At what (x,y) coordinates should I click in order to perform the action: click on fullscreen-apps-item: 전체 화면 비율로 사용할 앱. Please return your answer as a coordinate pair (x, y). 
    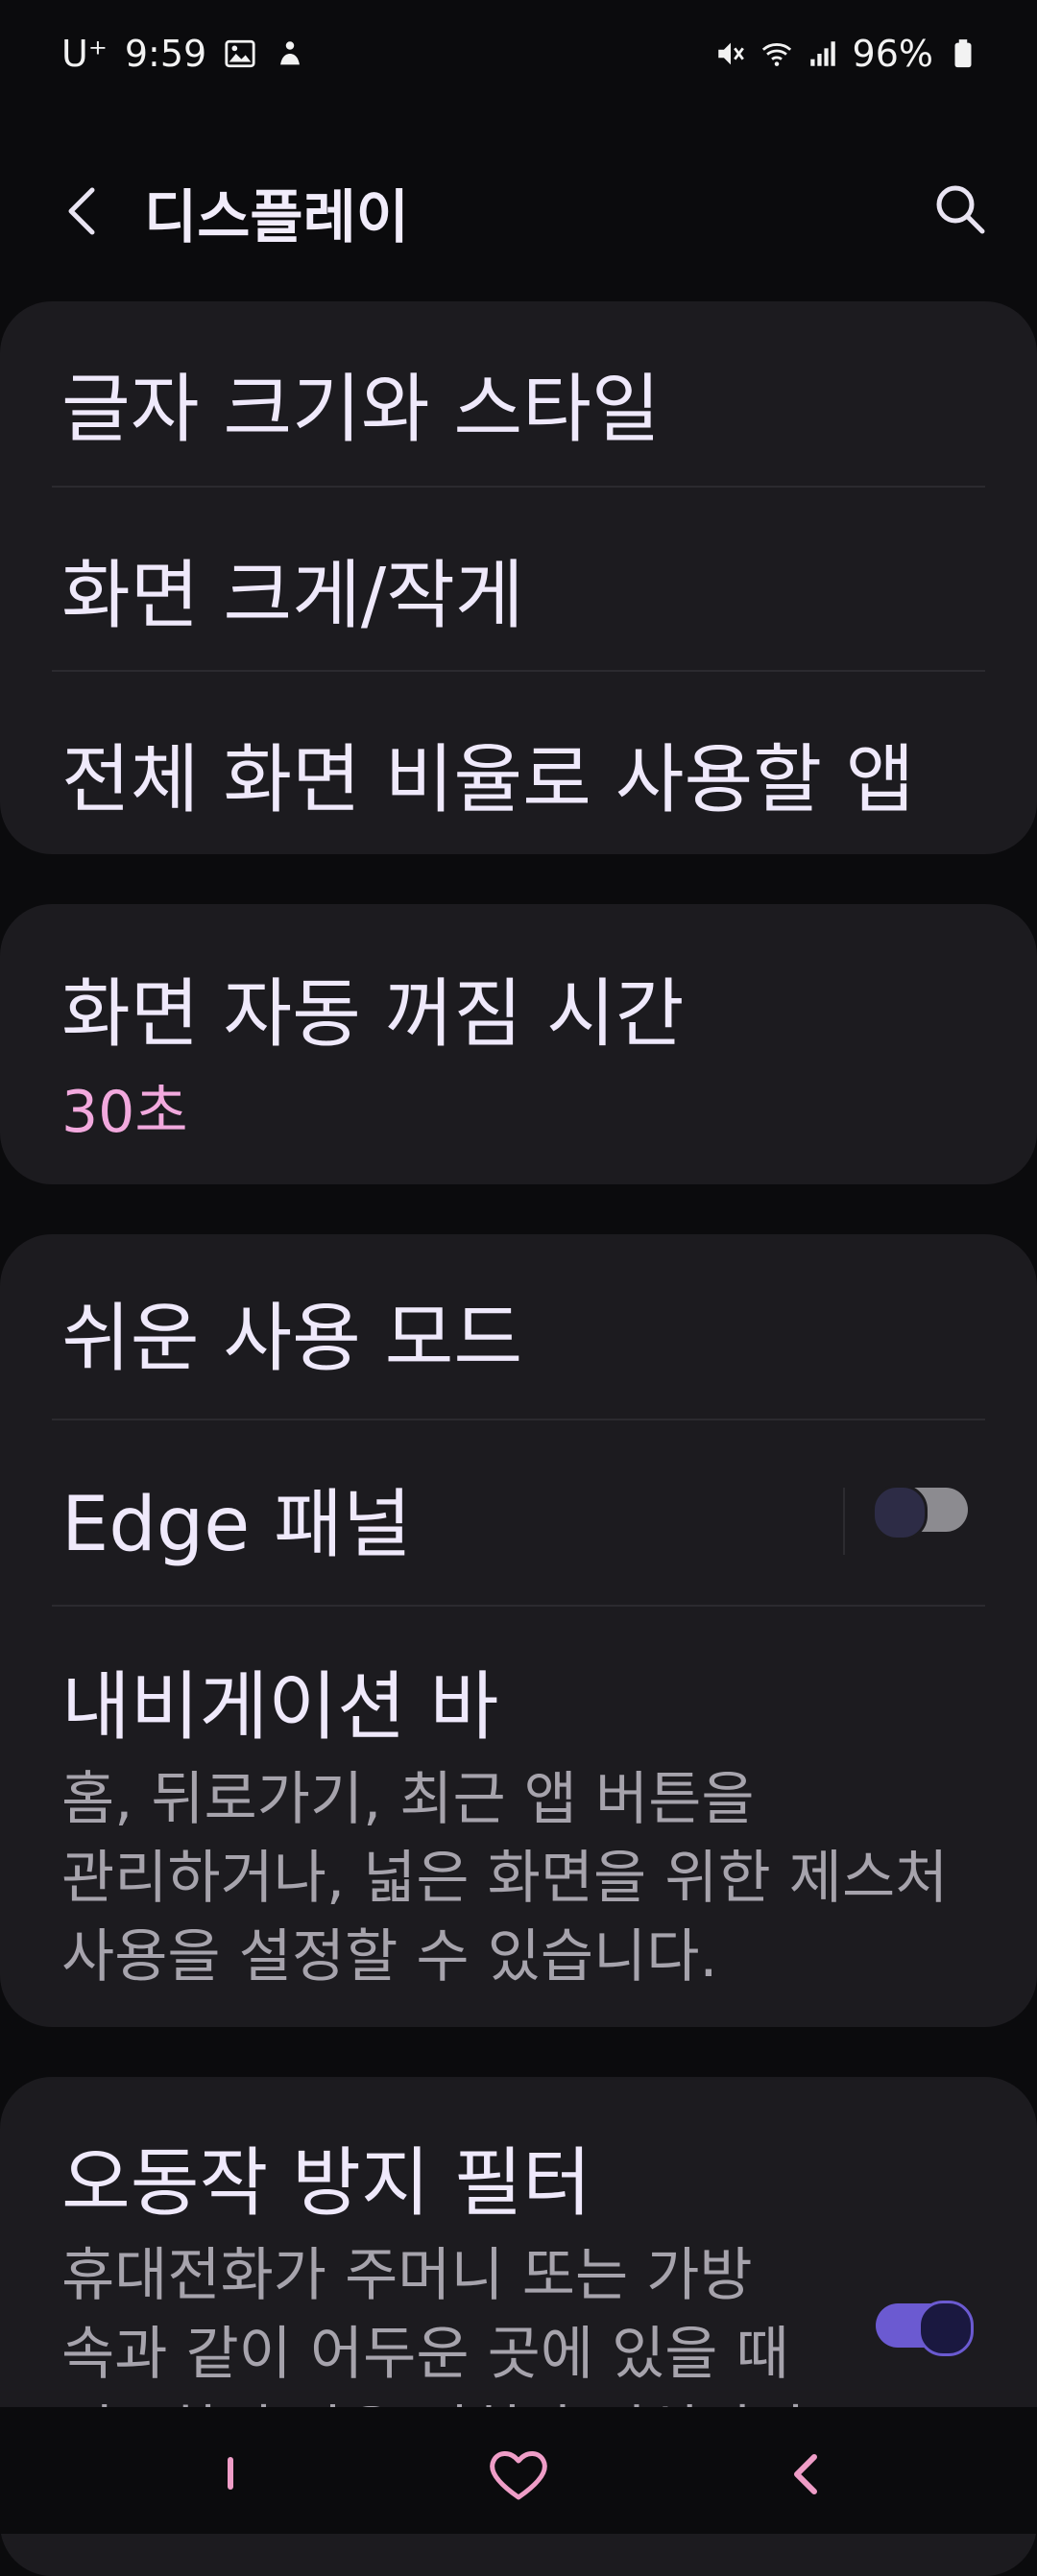
    Looking at the image, I should click on (518, 773).